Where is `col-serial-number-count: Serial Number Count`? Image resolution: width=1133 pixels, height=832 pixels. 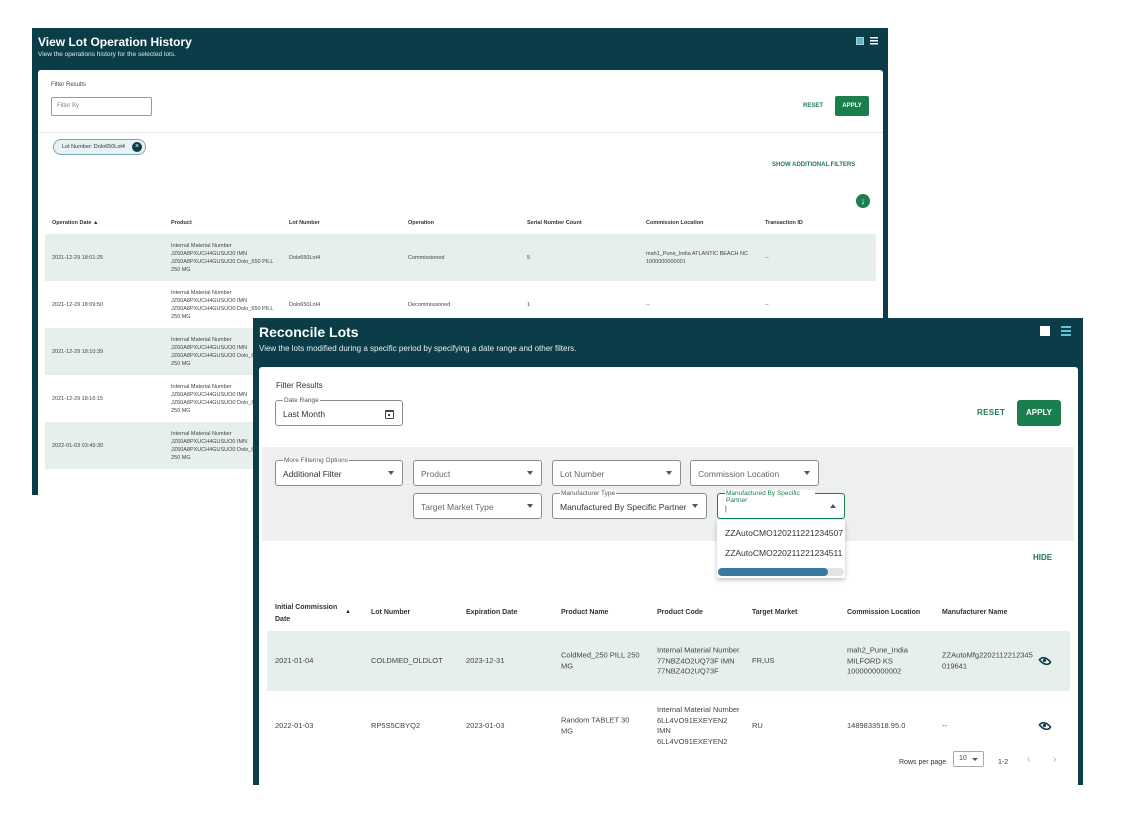
col-serial-number-count: Serial Number Count is located at coordinates (554, 223).